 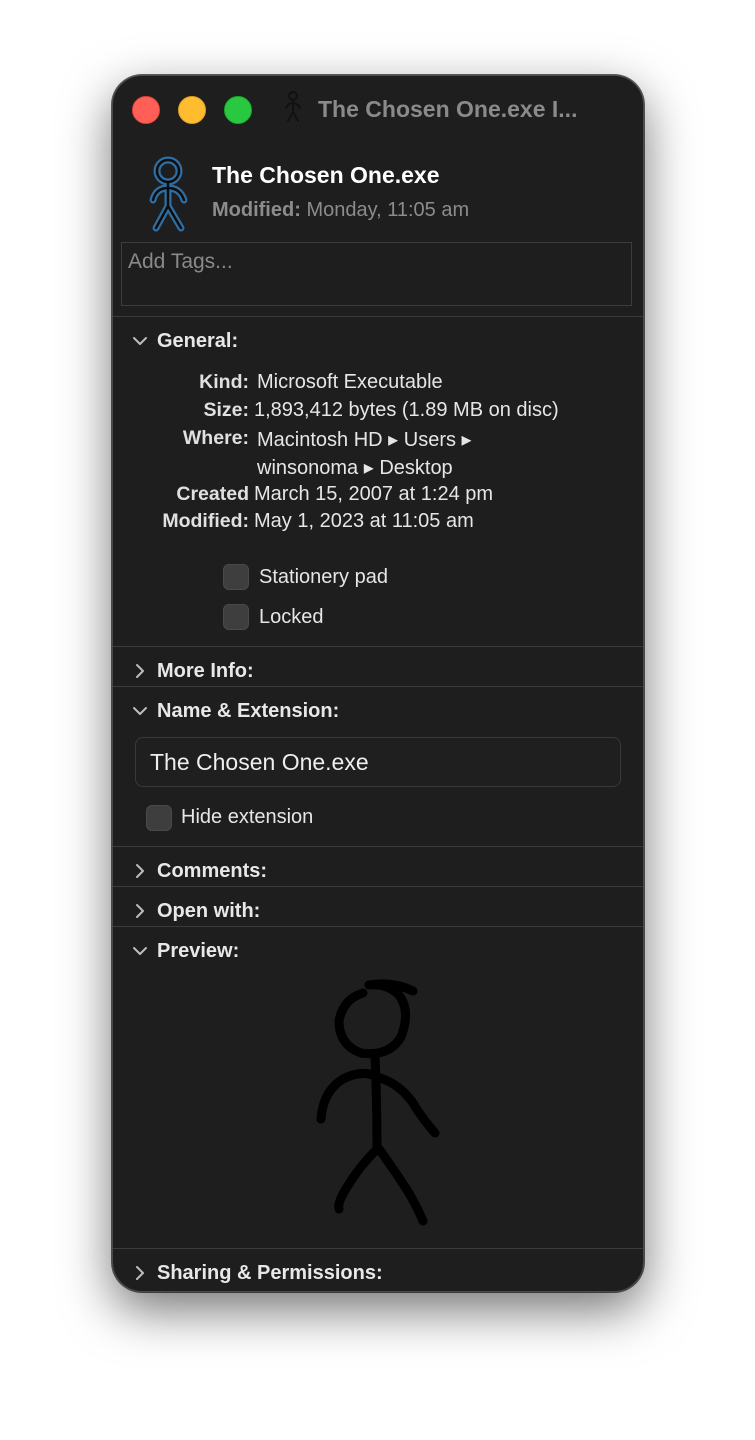 I want to click on section-preview-label: Preview:, so click(x=198, y=950).